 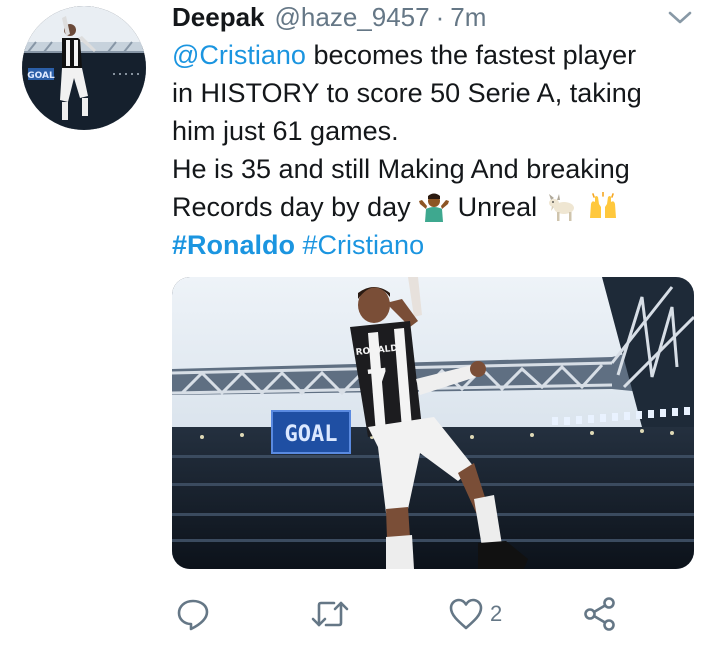 I want to click on author-handle: @haze_9457, so click(x=352, y=17).